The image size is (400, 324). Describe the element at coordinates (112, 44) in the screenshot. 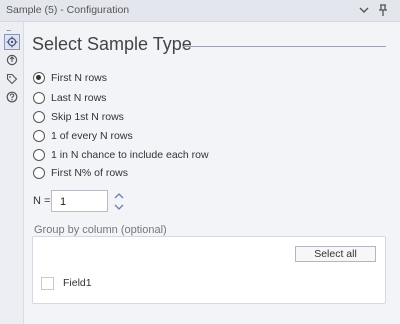

I see `page-title: Select Sample Type` at that location.